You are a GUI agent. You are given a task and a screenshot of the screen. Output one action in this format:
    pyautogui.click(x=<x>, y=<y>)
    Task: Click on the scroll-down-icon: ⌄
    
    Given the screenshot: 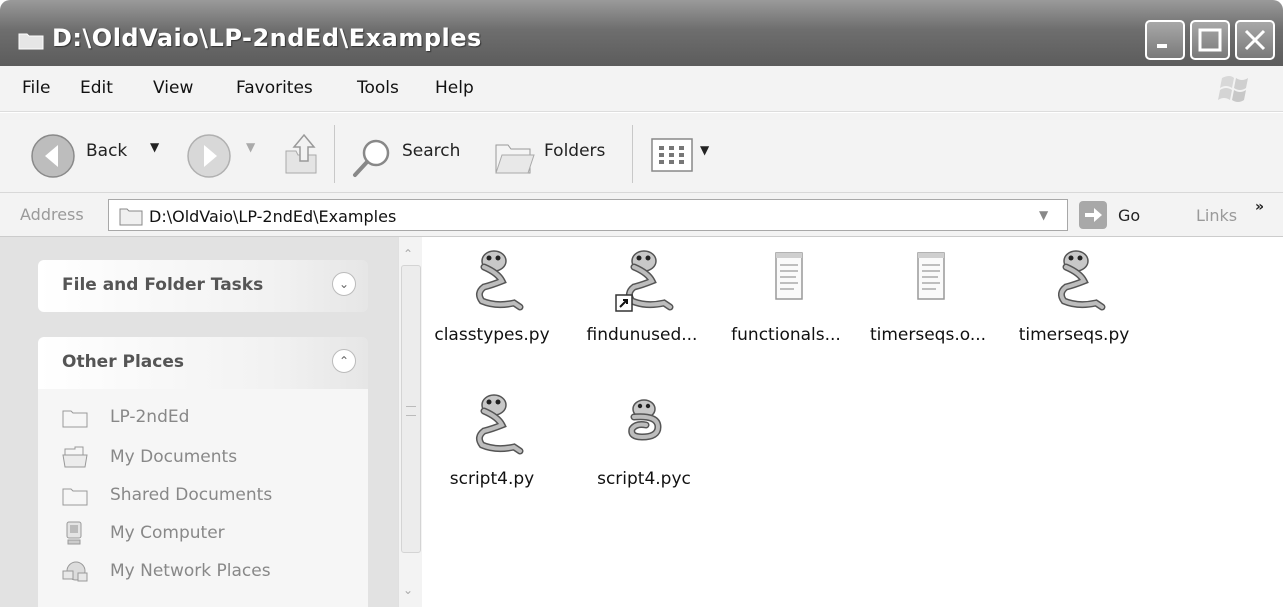 What is the action you would take?
    pyautogui.click(x=408, y=590)
    